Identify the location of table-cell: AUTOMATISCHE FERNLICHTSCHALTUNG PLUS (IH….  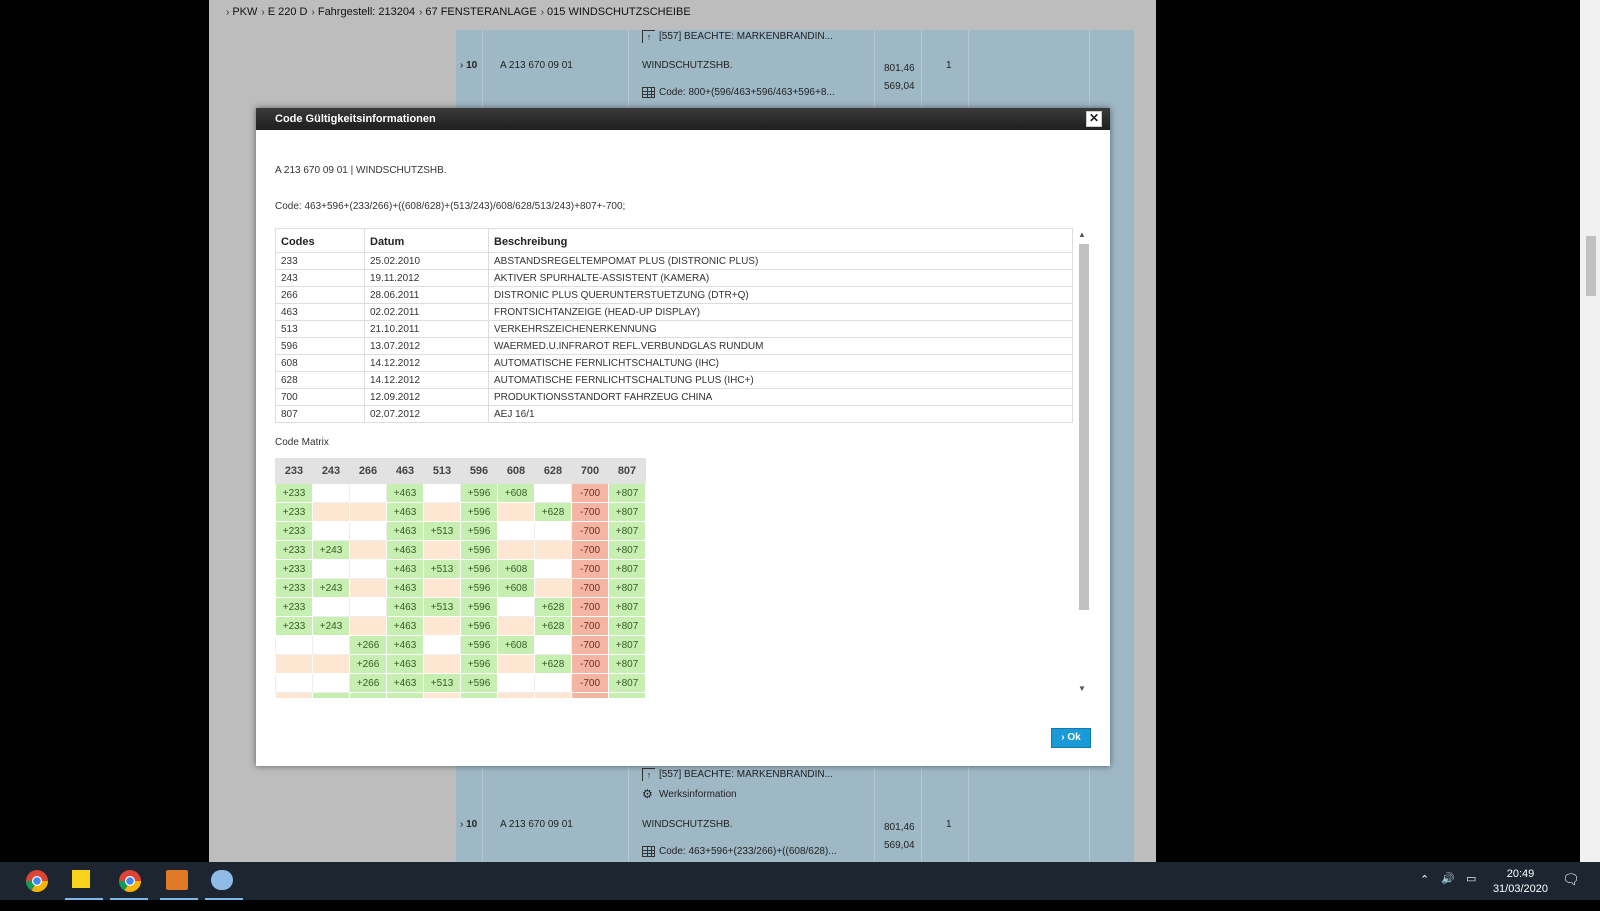
(780, 380).